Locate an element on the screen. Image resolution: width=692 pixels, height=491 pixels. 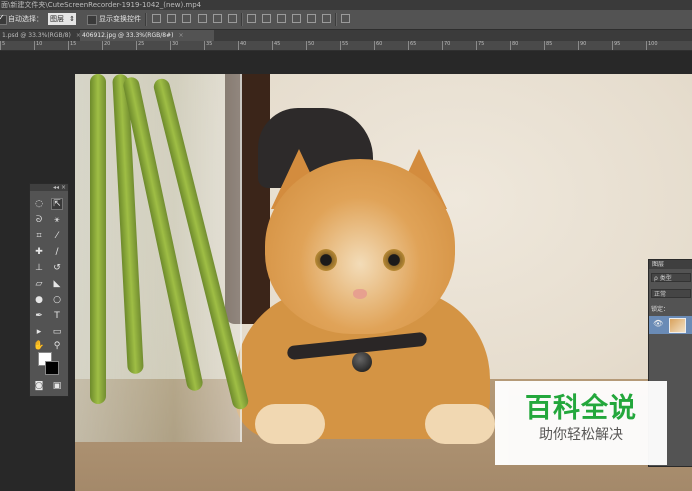
magic-wand-icon: ⚹ is located at coordinates (57, 220).